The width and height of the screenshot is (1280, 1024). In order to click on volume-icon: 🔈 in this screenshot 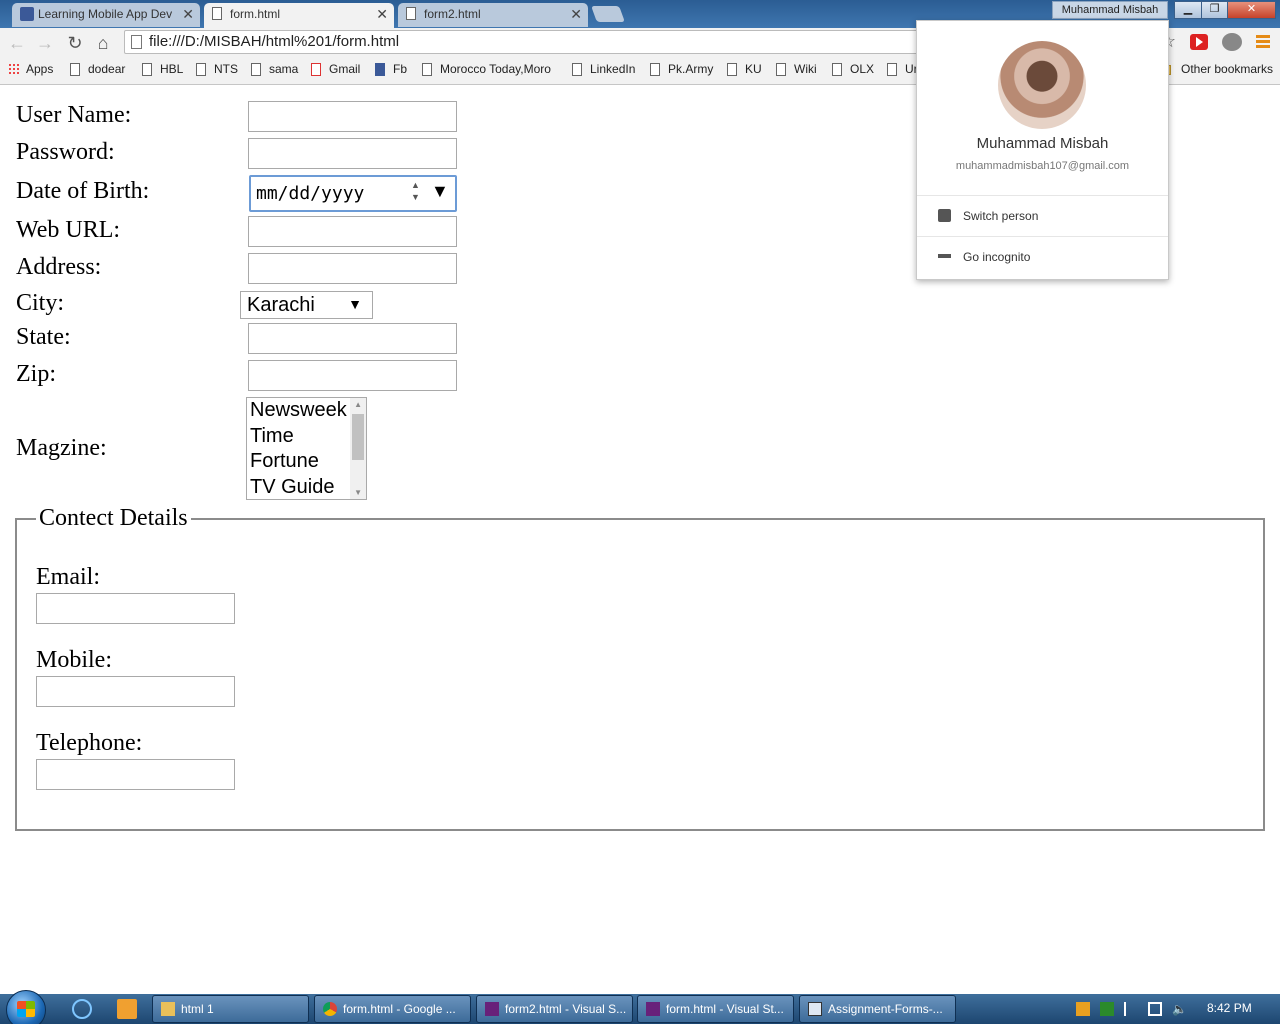, I will do `click(1179, 1009)`.